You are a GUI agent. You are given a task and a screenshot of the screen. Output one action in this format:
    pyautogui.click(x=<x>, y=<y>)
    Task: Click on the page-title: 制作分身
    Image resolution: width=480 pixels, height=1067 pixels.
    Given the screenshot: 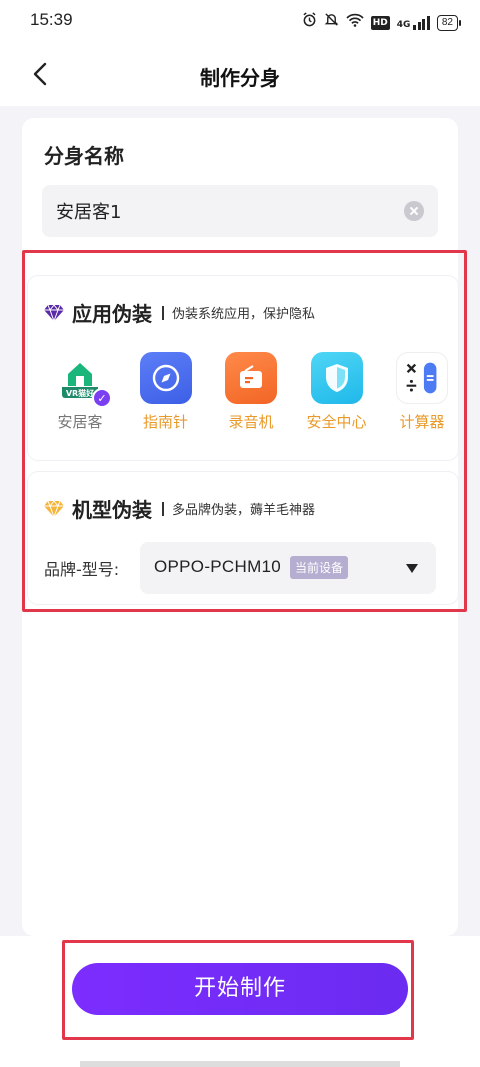 What is the action you would take?
    pyautogui.click(x=240, y=78)
    